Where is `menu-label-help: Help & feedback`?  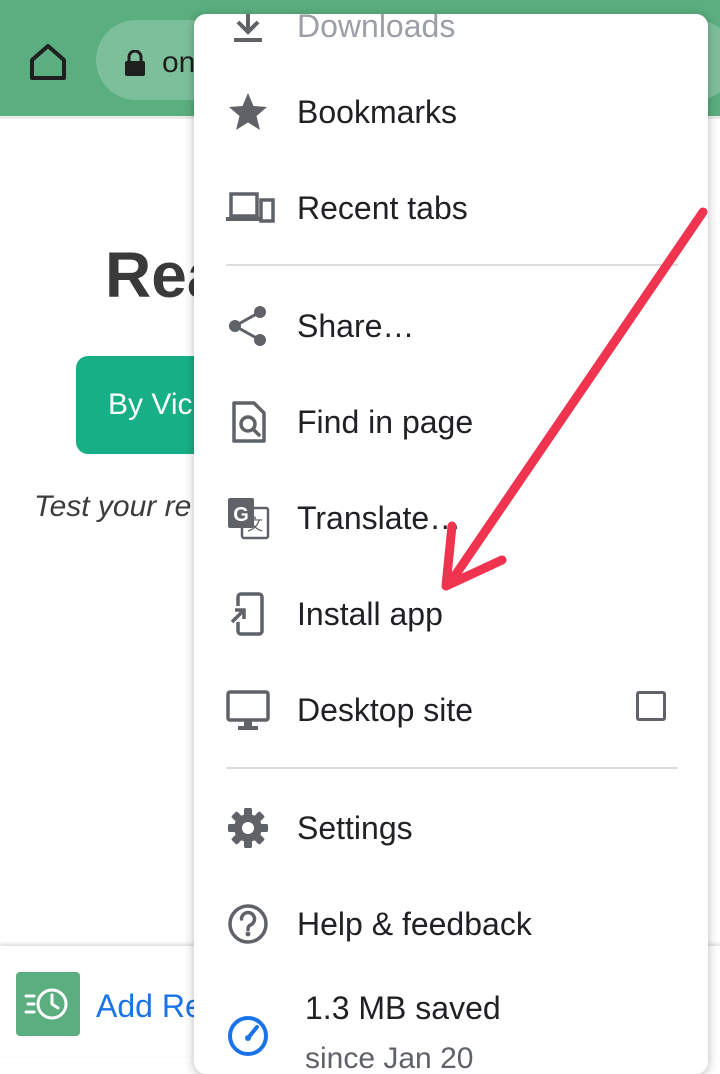 menu-label-help: Help & feedback is located at coordinates (414, 924).